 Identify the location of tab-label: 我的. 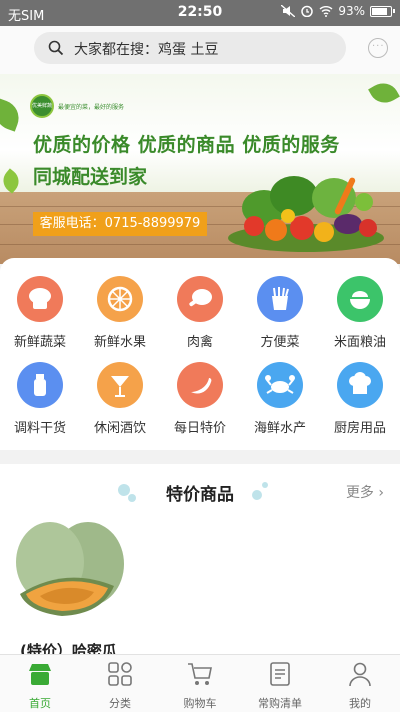
(360, 703).